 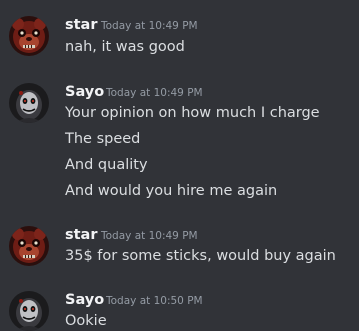 What do you see at coordinates (154, 301) in the screenshot?
I see `message-timestamp: Today at 10:50 PM` at bounding box center [154, 301].